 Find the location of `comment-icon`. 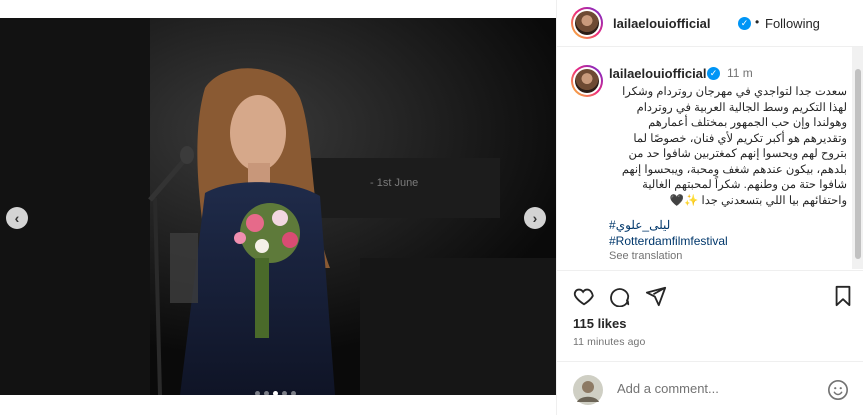

comment-icon is located at coordinates (620, 296).